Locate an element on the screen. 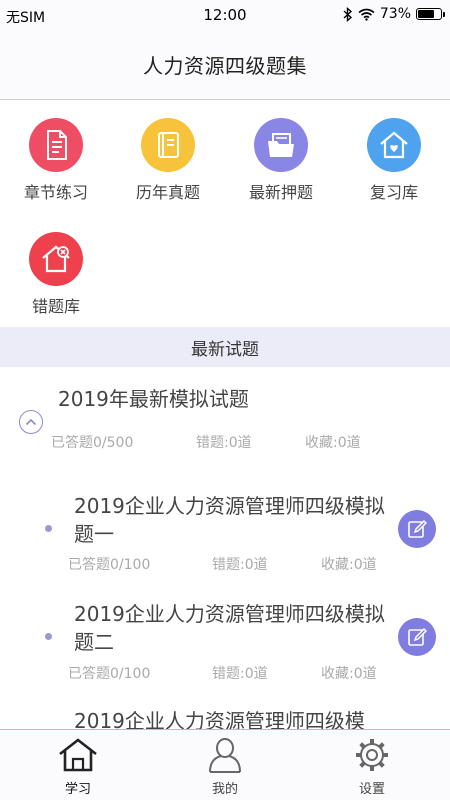 Image resolution: width=450 pixels, height=800 pixels. folder-icon is located at coordinates (281, 145).